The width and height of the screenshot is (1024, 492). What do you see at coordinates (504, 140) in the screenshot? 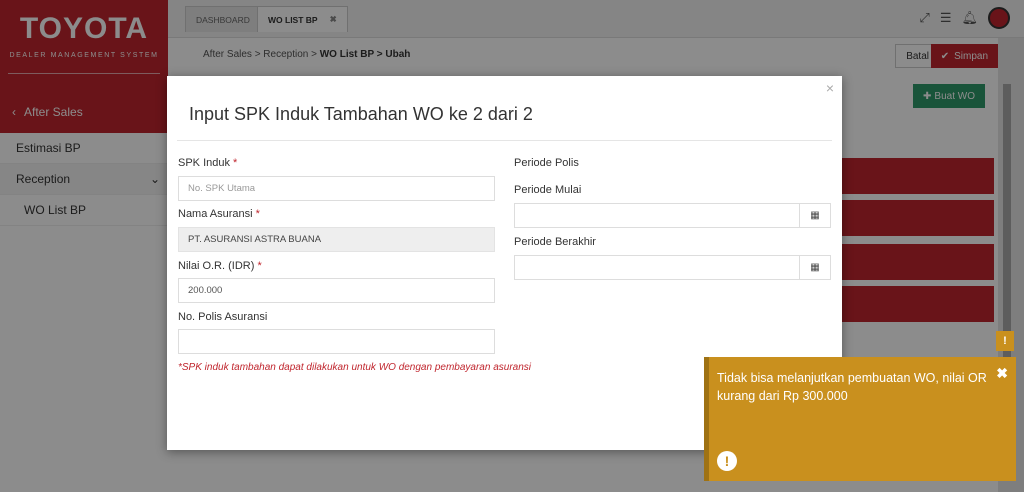
I see `modal-divider` at bounding box center [504, 140].